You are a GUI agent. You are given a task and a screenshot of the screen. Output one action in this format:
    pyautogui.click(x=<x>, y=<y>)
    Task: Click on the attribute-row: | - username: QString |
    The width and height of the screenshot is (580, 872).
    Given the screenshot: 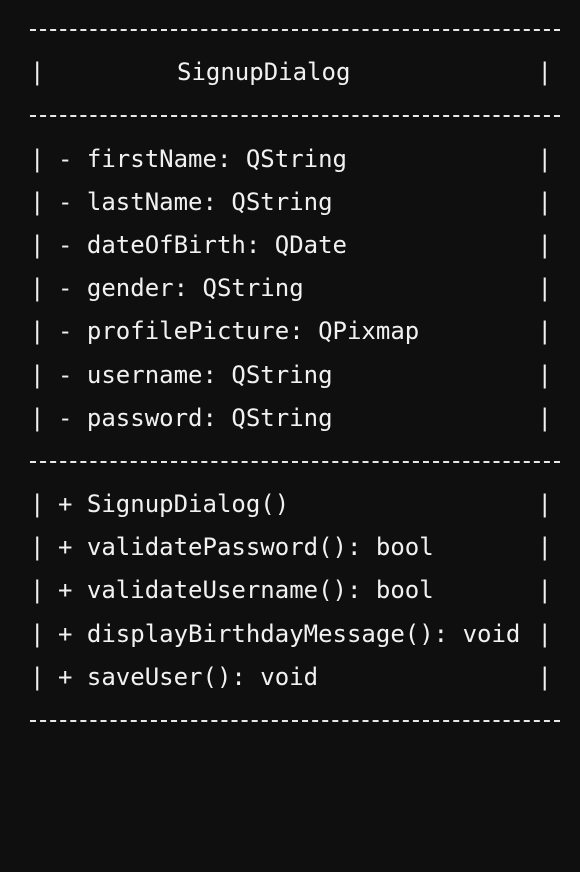 What is the action you would take?
    pyautogui.click(x=295, y=375)
    